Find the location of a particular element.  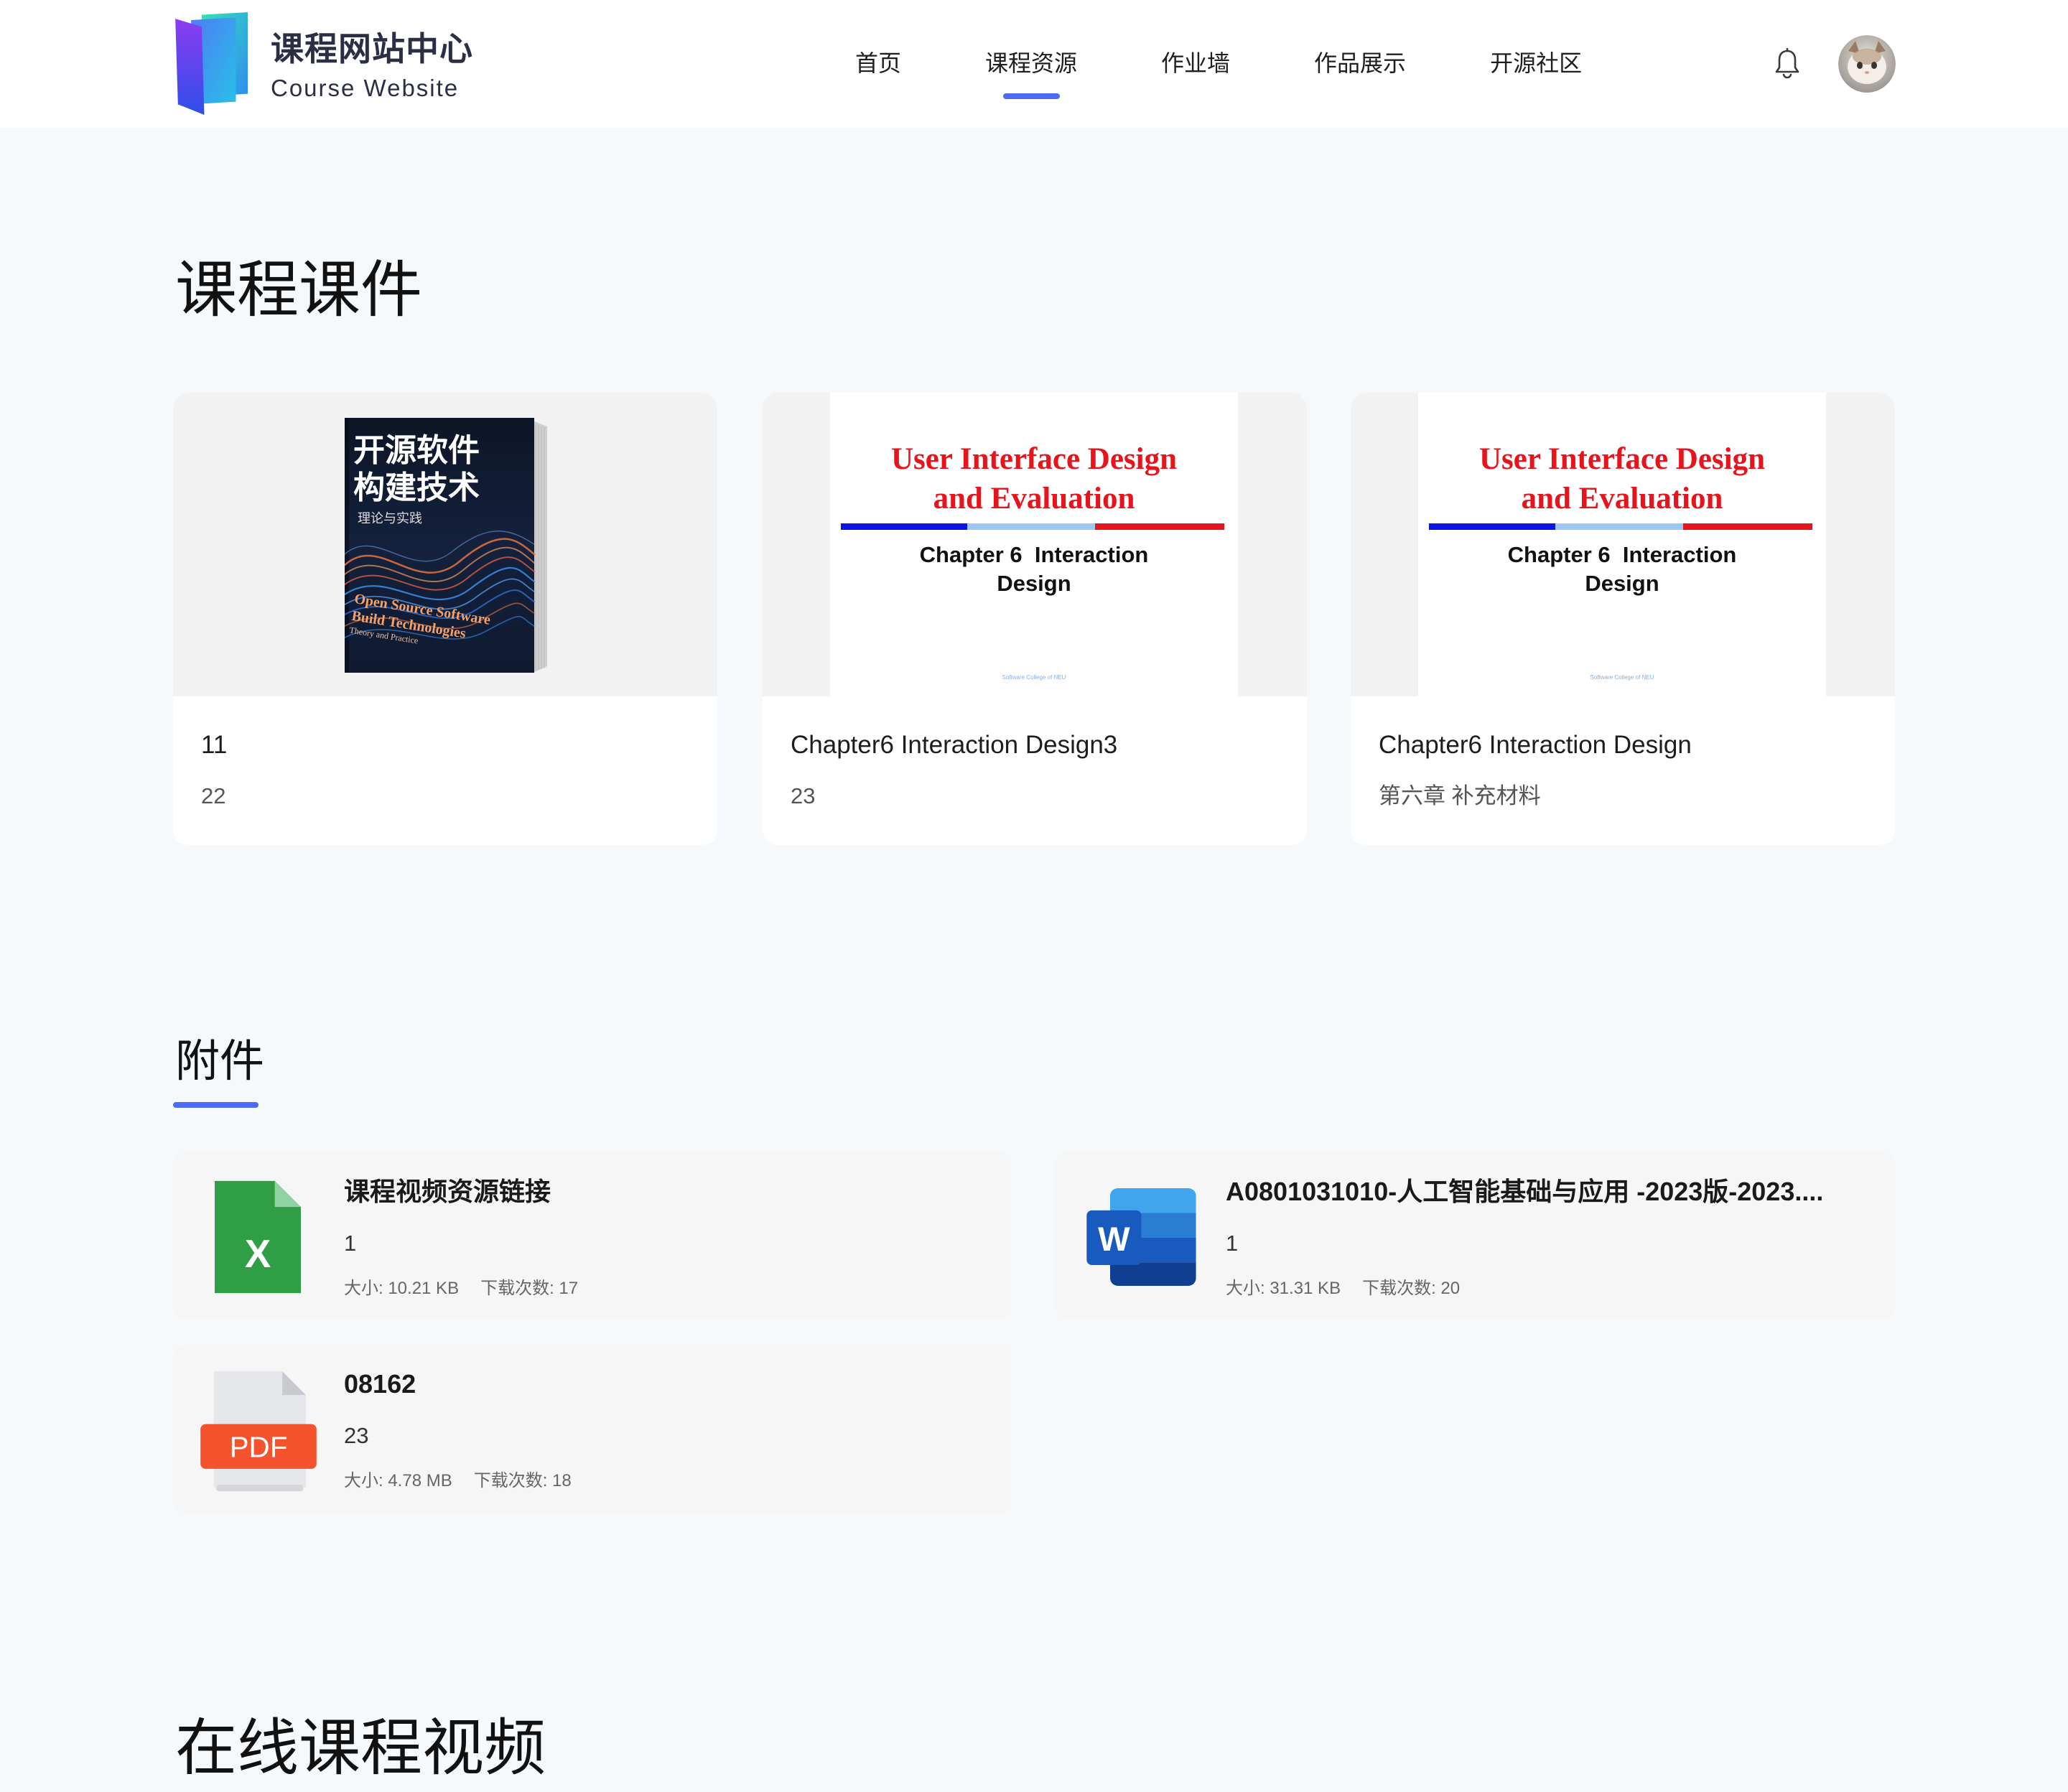

active-nav-indicator is located at coordinates (1032, 96).